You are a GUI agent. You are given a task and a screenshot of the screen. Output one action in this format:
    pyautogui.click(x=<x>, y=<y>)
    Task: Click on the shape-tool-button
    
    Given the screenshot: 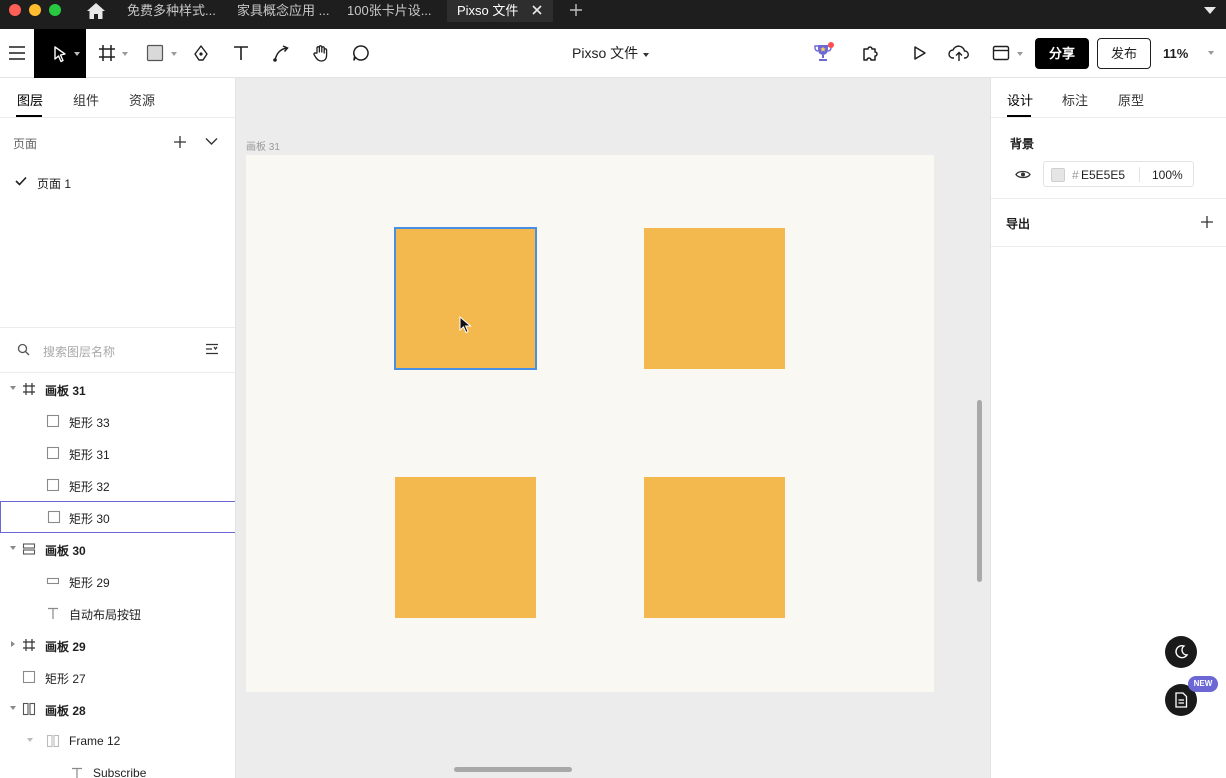 What is the action you would take?
    pyautogui.click(x=161, y=53)
    